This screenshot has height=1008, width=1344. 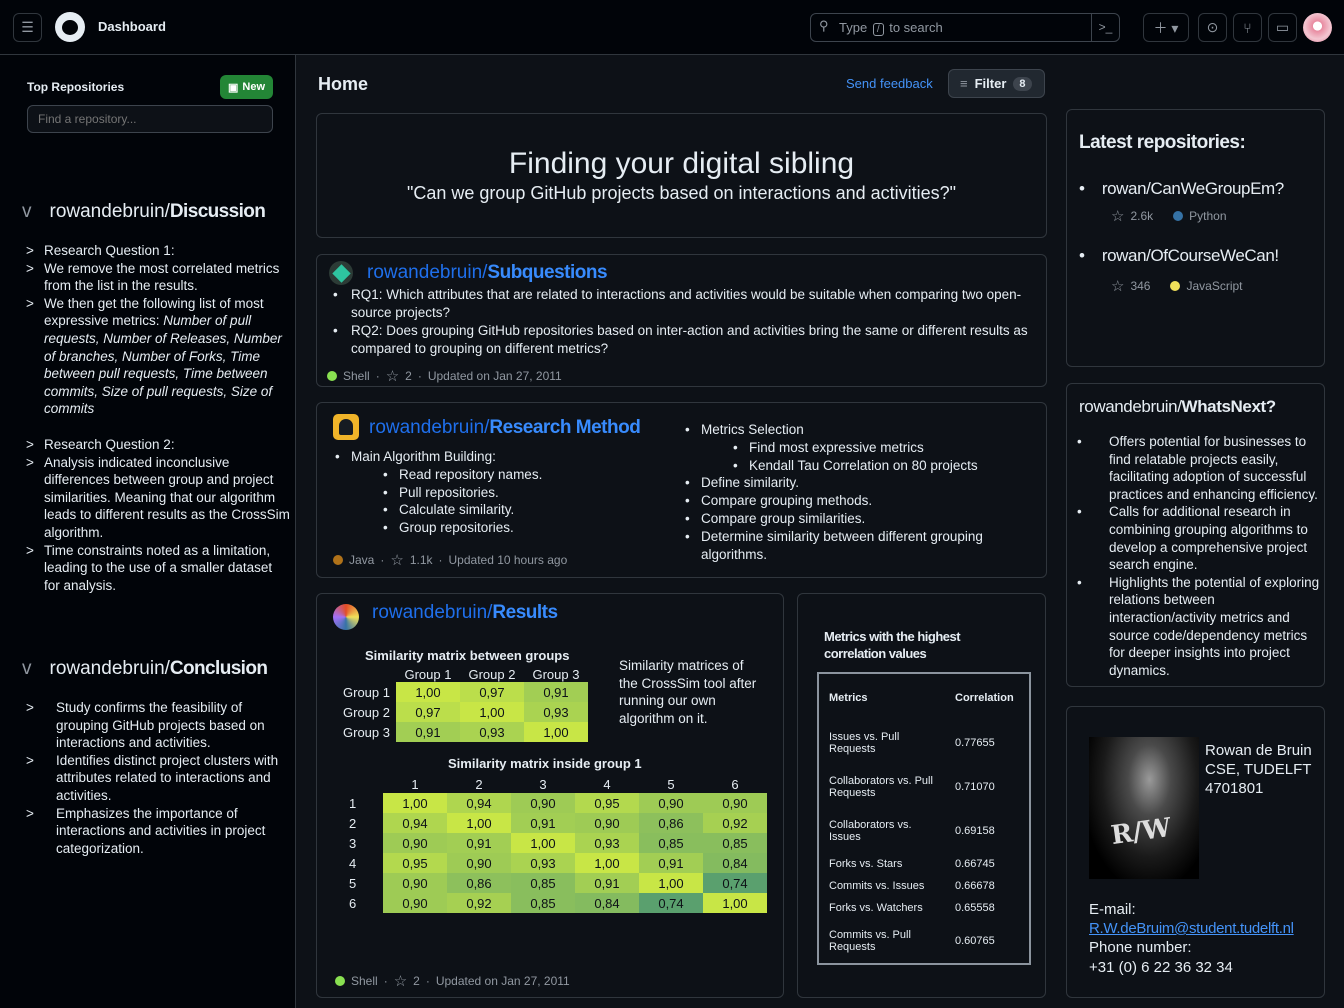 What do you see at coordinates (547, 272) in the screenshot?
I see `repo-name: Subquestions` at bounding box center [547, 272].